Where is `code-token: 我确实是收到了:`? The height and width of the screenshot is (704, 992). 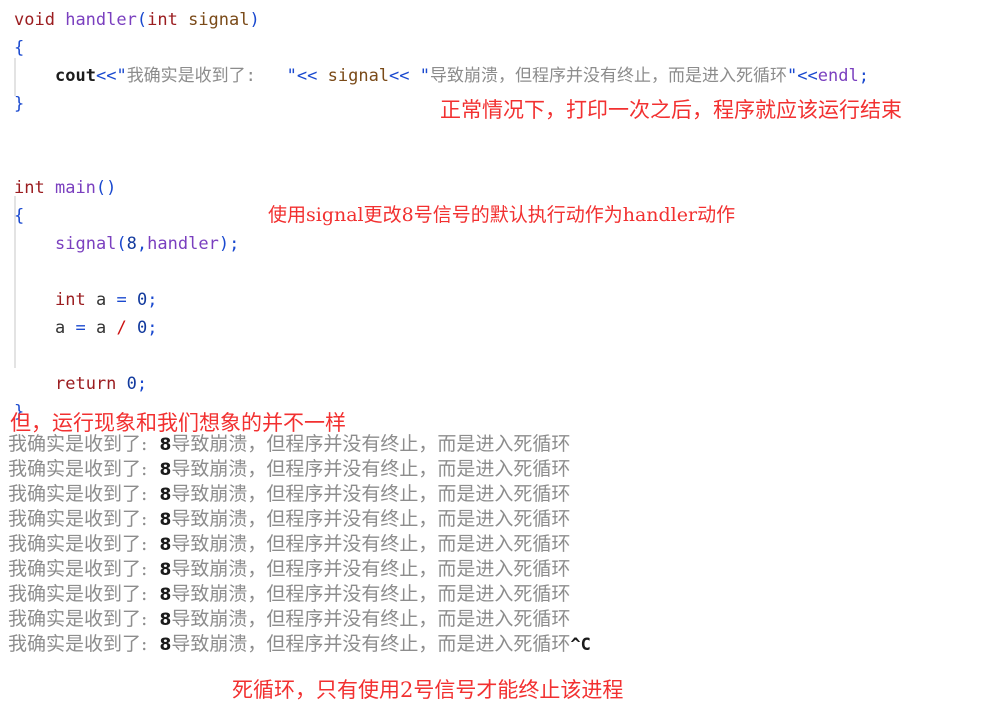 code-token: 我确实是收到了: is located at coordinates (206, 76).